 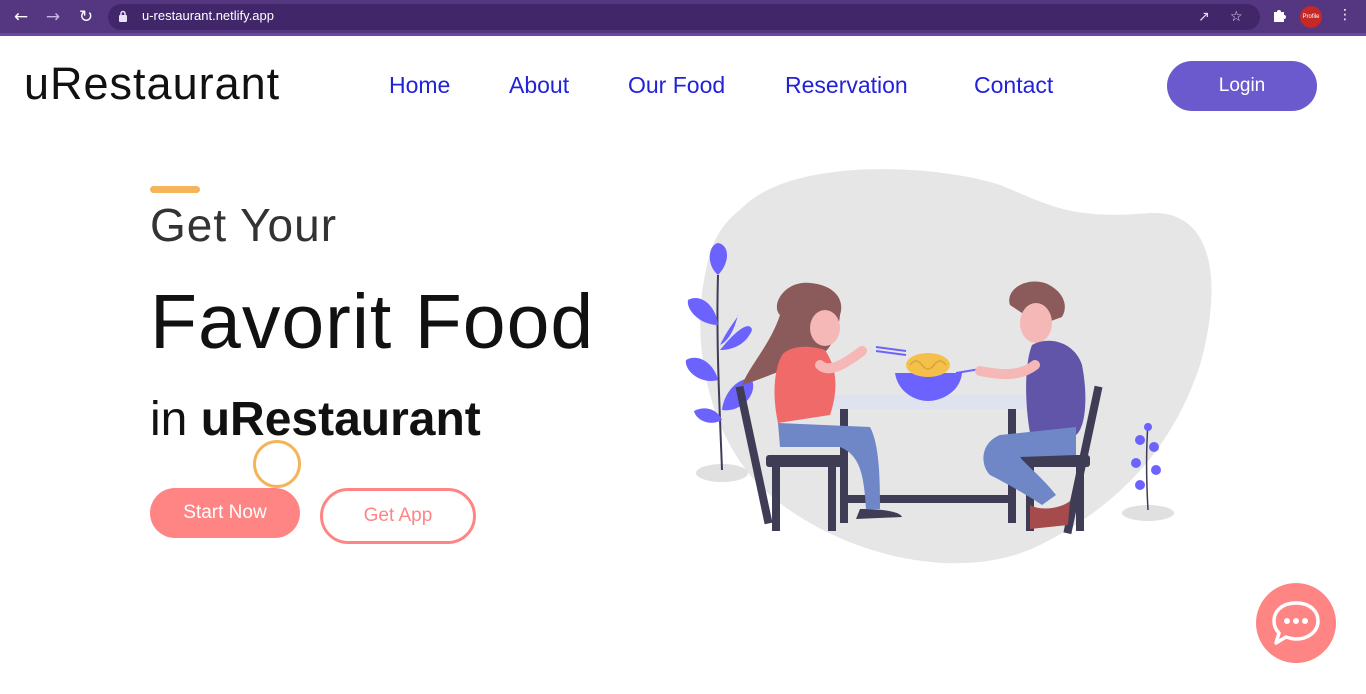 I want to click on star-icon: ☆, so click(x=1236, y=17).